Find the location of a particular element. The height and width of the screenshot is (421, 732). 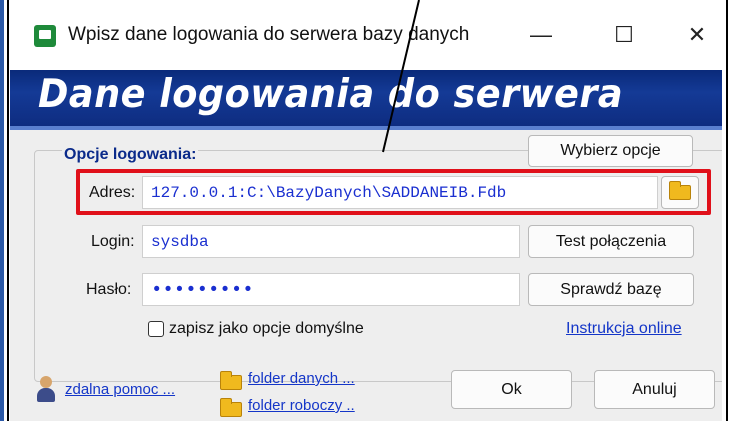

annotation-arrow is located at coordinates (401, 76).